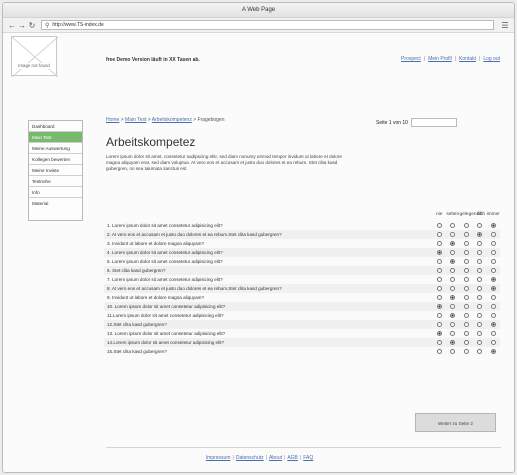  What do you see at coordinates (292, 458) in the screenshot?
I see `footer-link: AGB` at bounding box center [292, 458].